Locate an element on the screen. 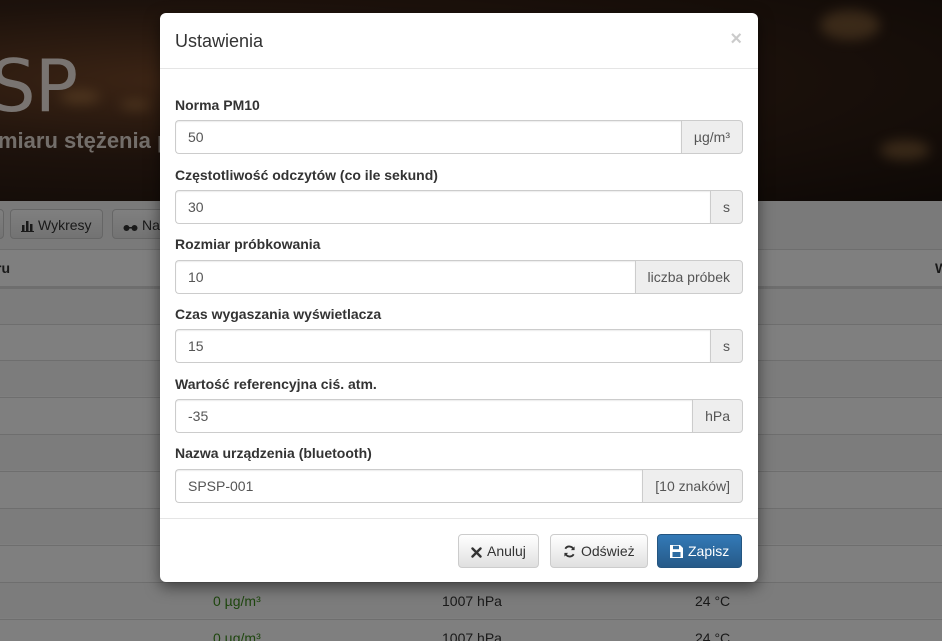 The image size is (942, 641). reference-pressure-input is located at coordinates (434, 416).